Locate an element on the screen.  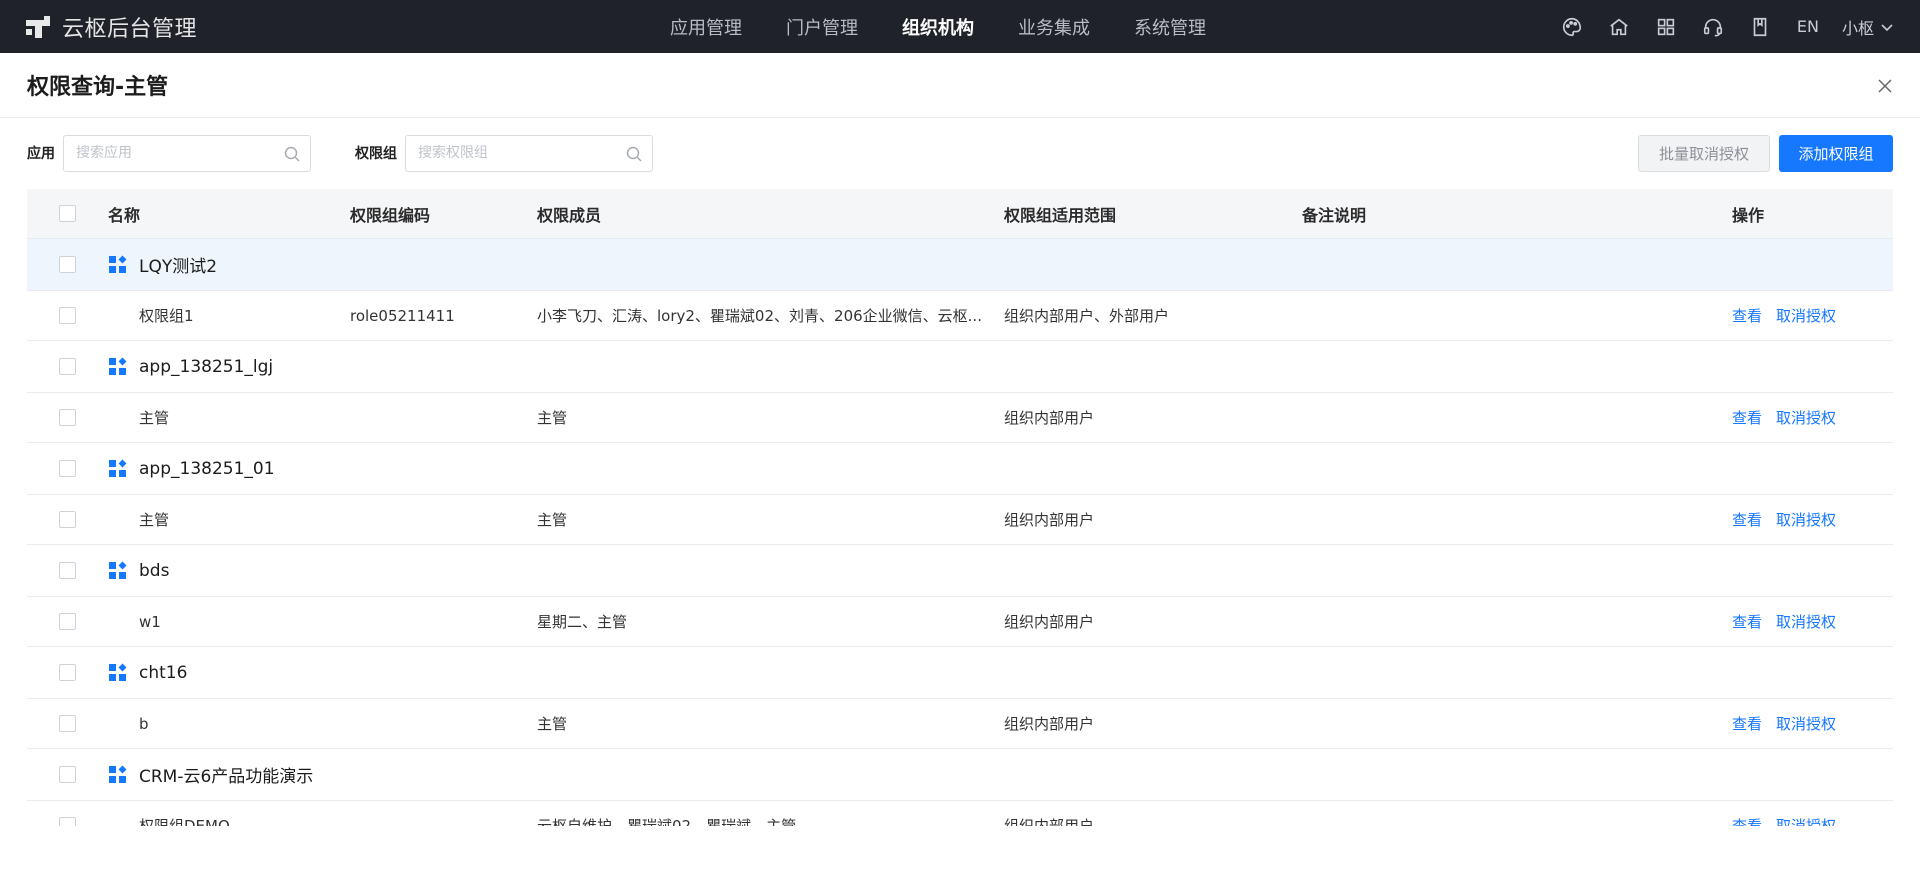
group-name: app_138251_01 is located at coordinates (192, 469).